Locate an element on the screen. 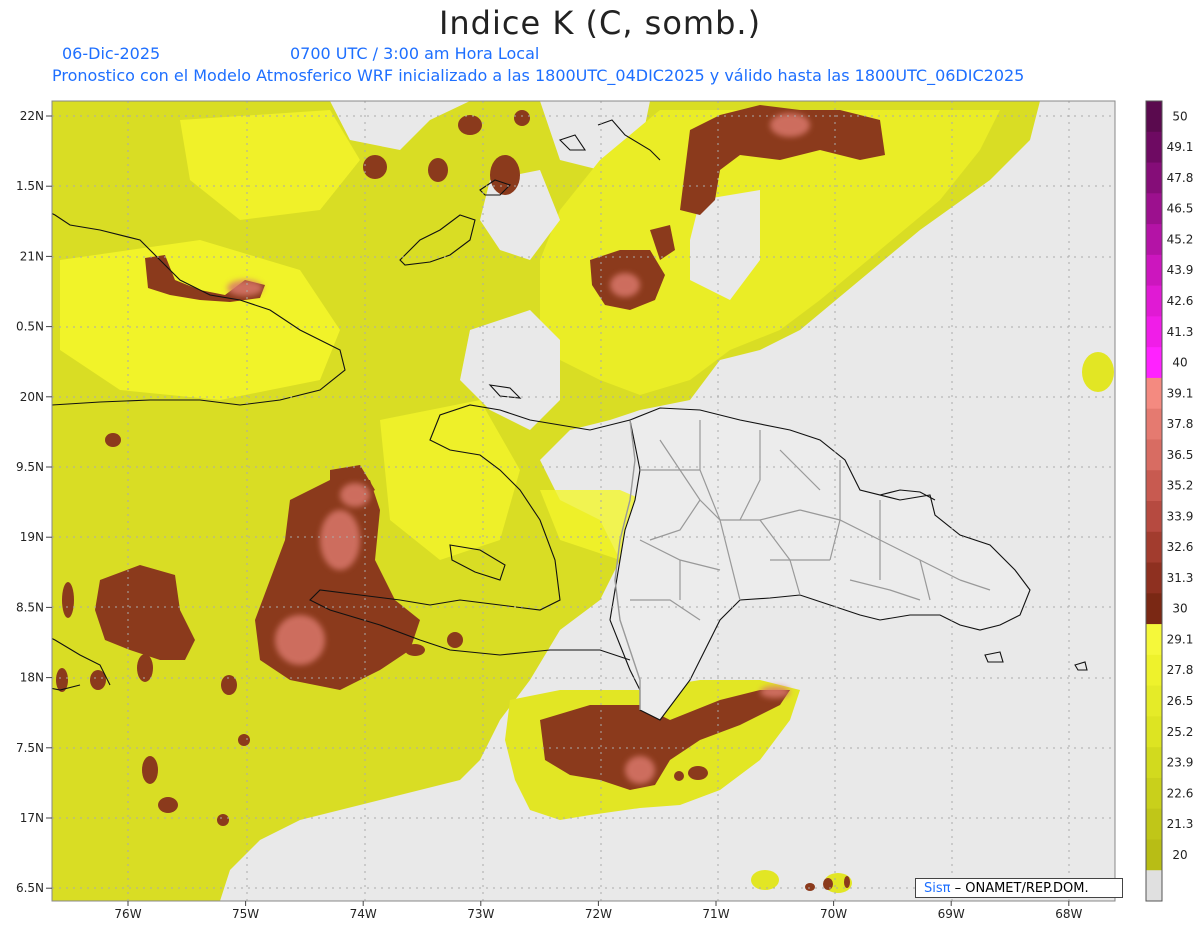  lon-label: 72W is located at coordinates (598, 914).